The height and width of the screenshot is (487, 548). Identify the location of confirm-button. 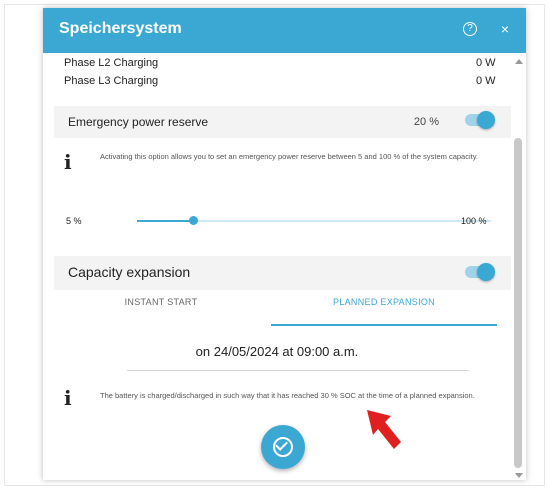
(283, 447).